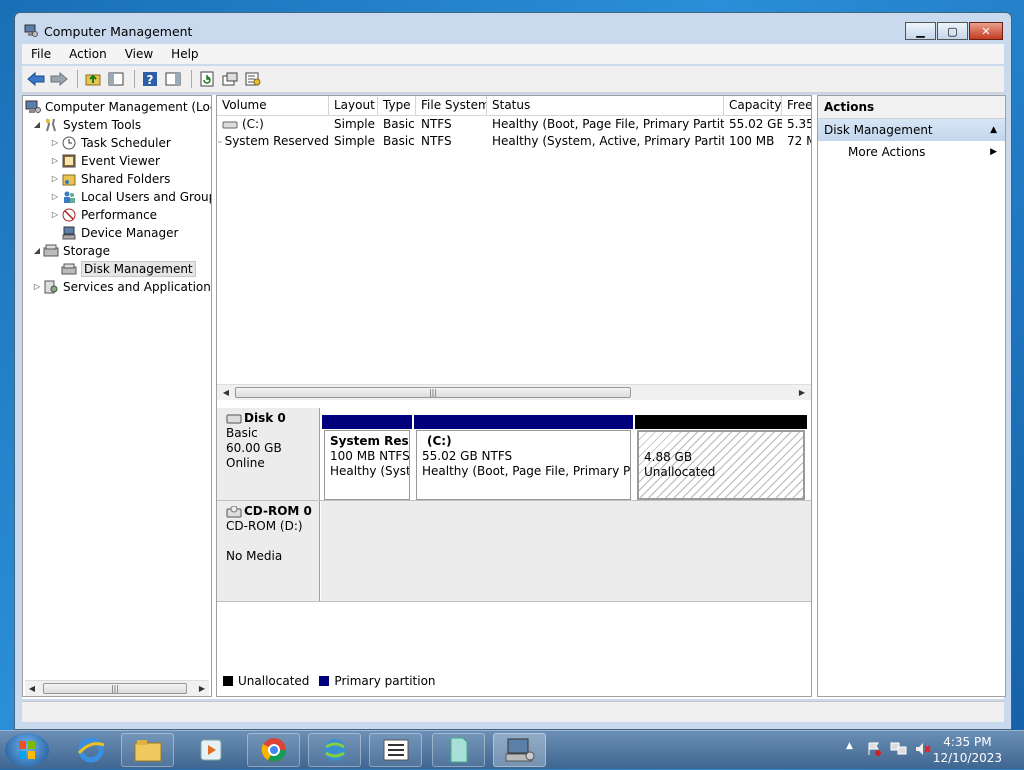 This screenshot has width=1024, height=770. What do you see at coordinates (254, 556) in the screenshot?
I see `disk-status: No Media` at bounding box center [254, 556].